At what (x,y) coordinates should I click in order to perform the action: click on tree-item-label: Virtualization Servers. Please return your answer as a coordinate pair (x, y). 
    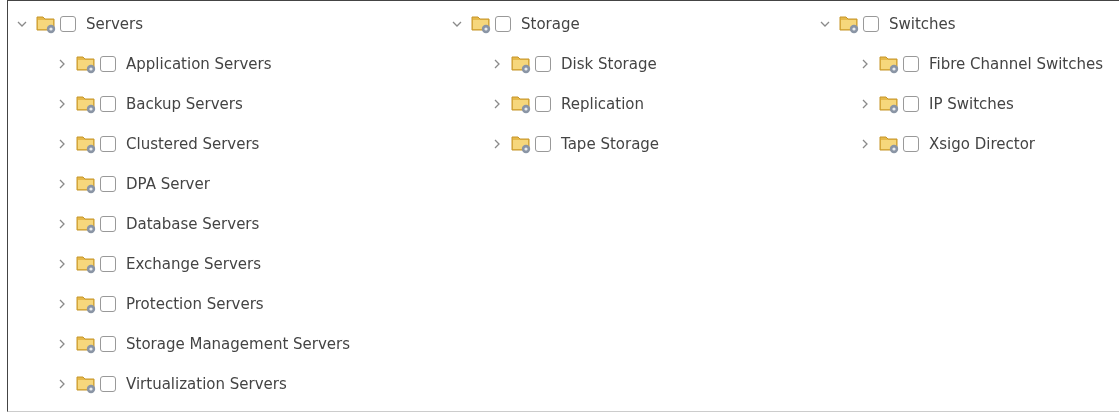
    Looking at the image, I should click on (206, 384).